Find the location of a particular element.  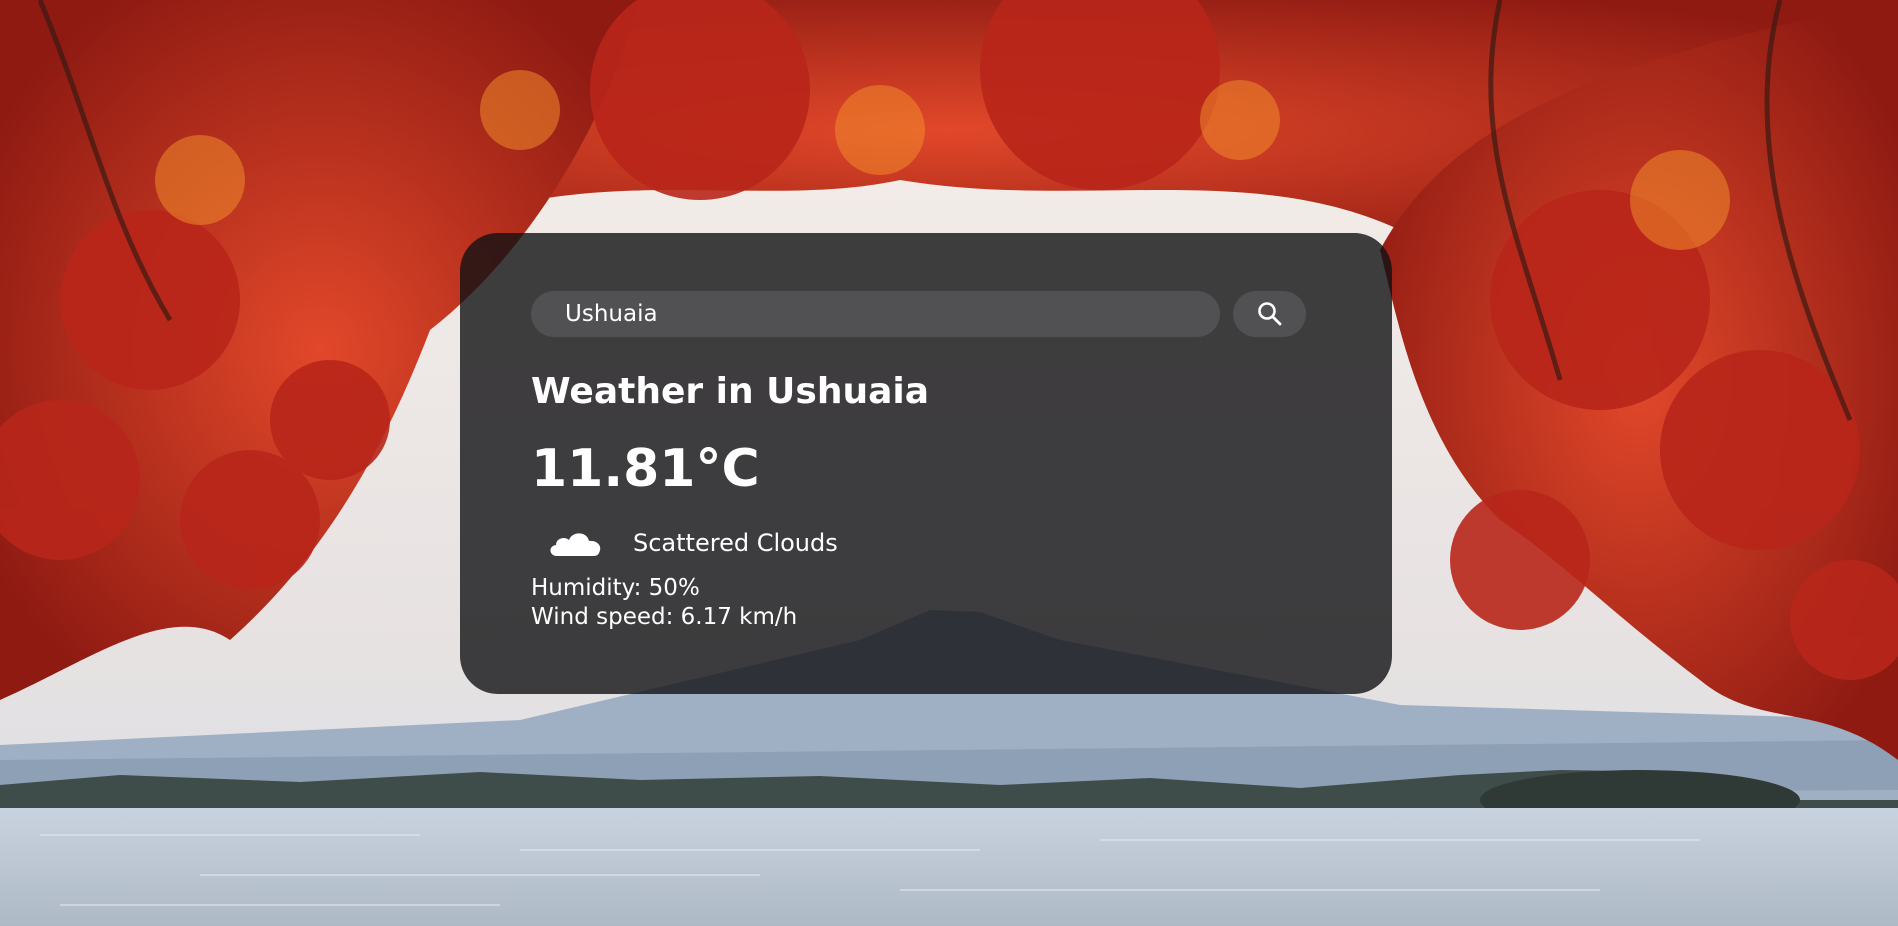

search-button is located at coordinates (1269, 314).